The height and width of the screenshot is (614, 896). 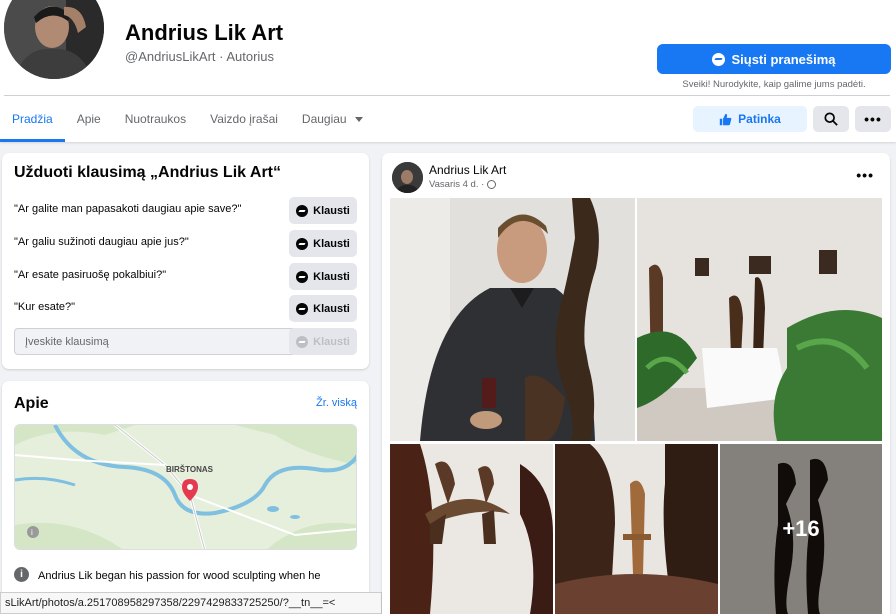 What do you see at coordinates (90, 275) in the screenshot?
I see `question-text: "Ar esate pasiruošę pokalbiui?"` at bounding box center [90, 275].